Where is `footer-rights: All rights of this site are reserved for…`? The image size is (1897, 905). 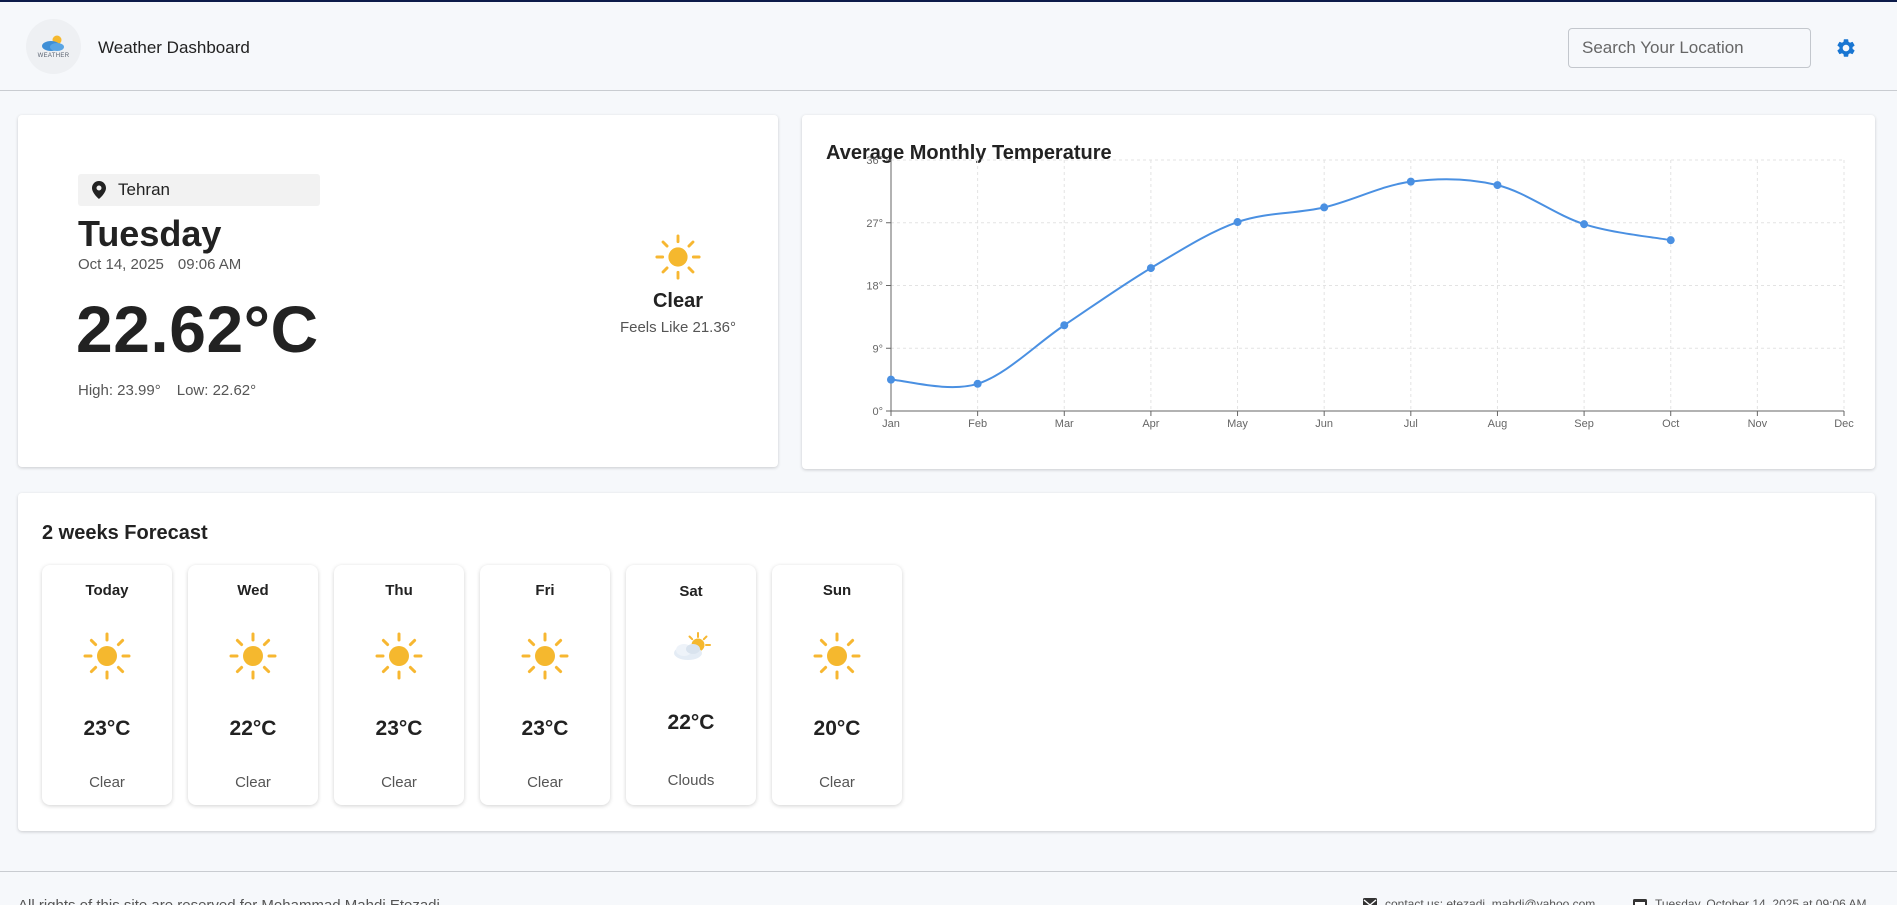
footer-rights: All rights of this site are reserved for… is located at coordinates (229, 901).